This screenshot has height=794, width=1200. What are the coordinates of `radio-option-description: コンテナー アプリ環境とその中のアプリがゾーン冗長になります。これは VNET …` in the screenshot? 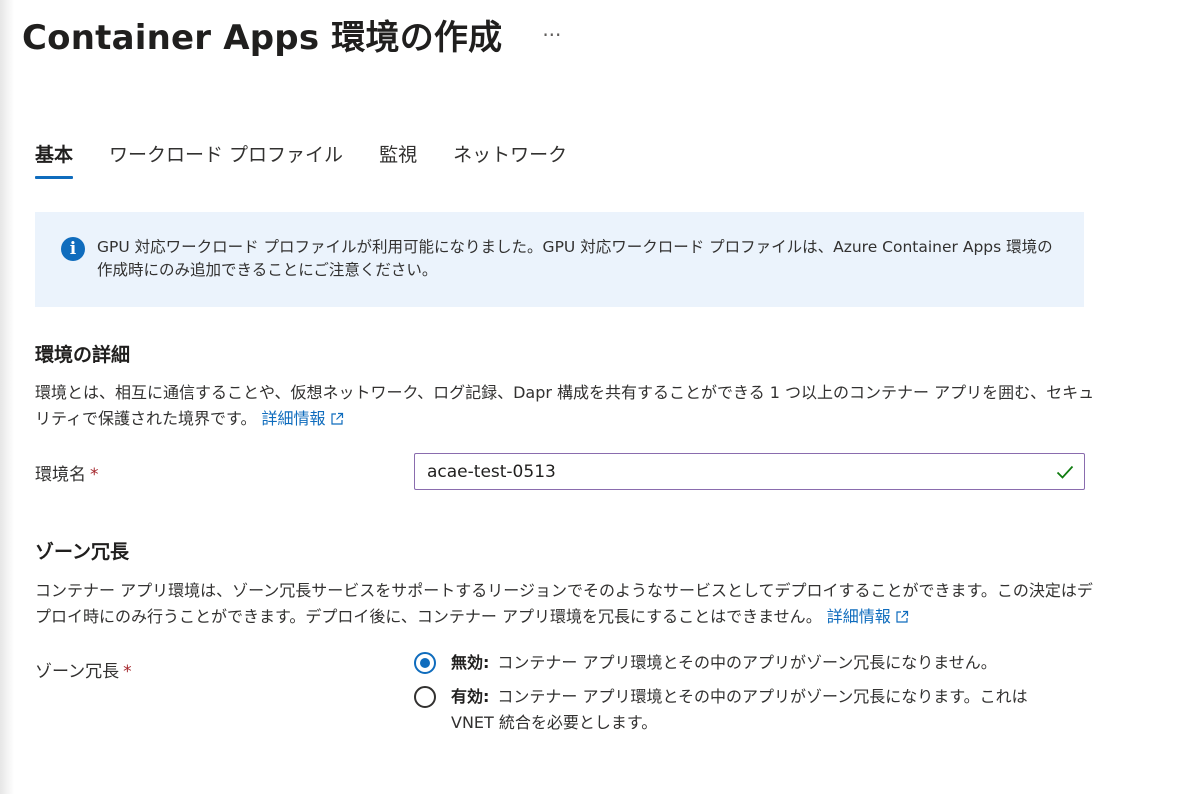 It's located at (739, 709).